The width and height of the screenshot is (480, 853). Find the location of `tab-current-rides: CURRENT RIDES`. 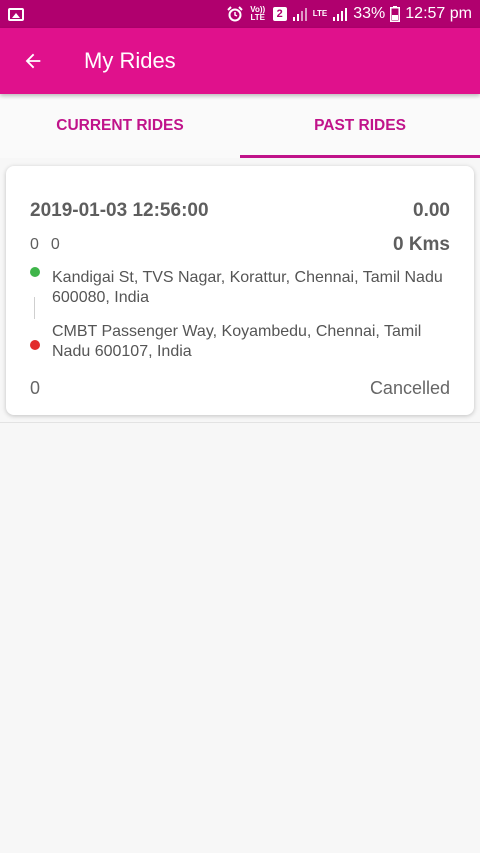

tab-current-rides: CURRENT RIDES is located at coordinates (120, 126).